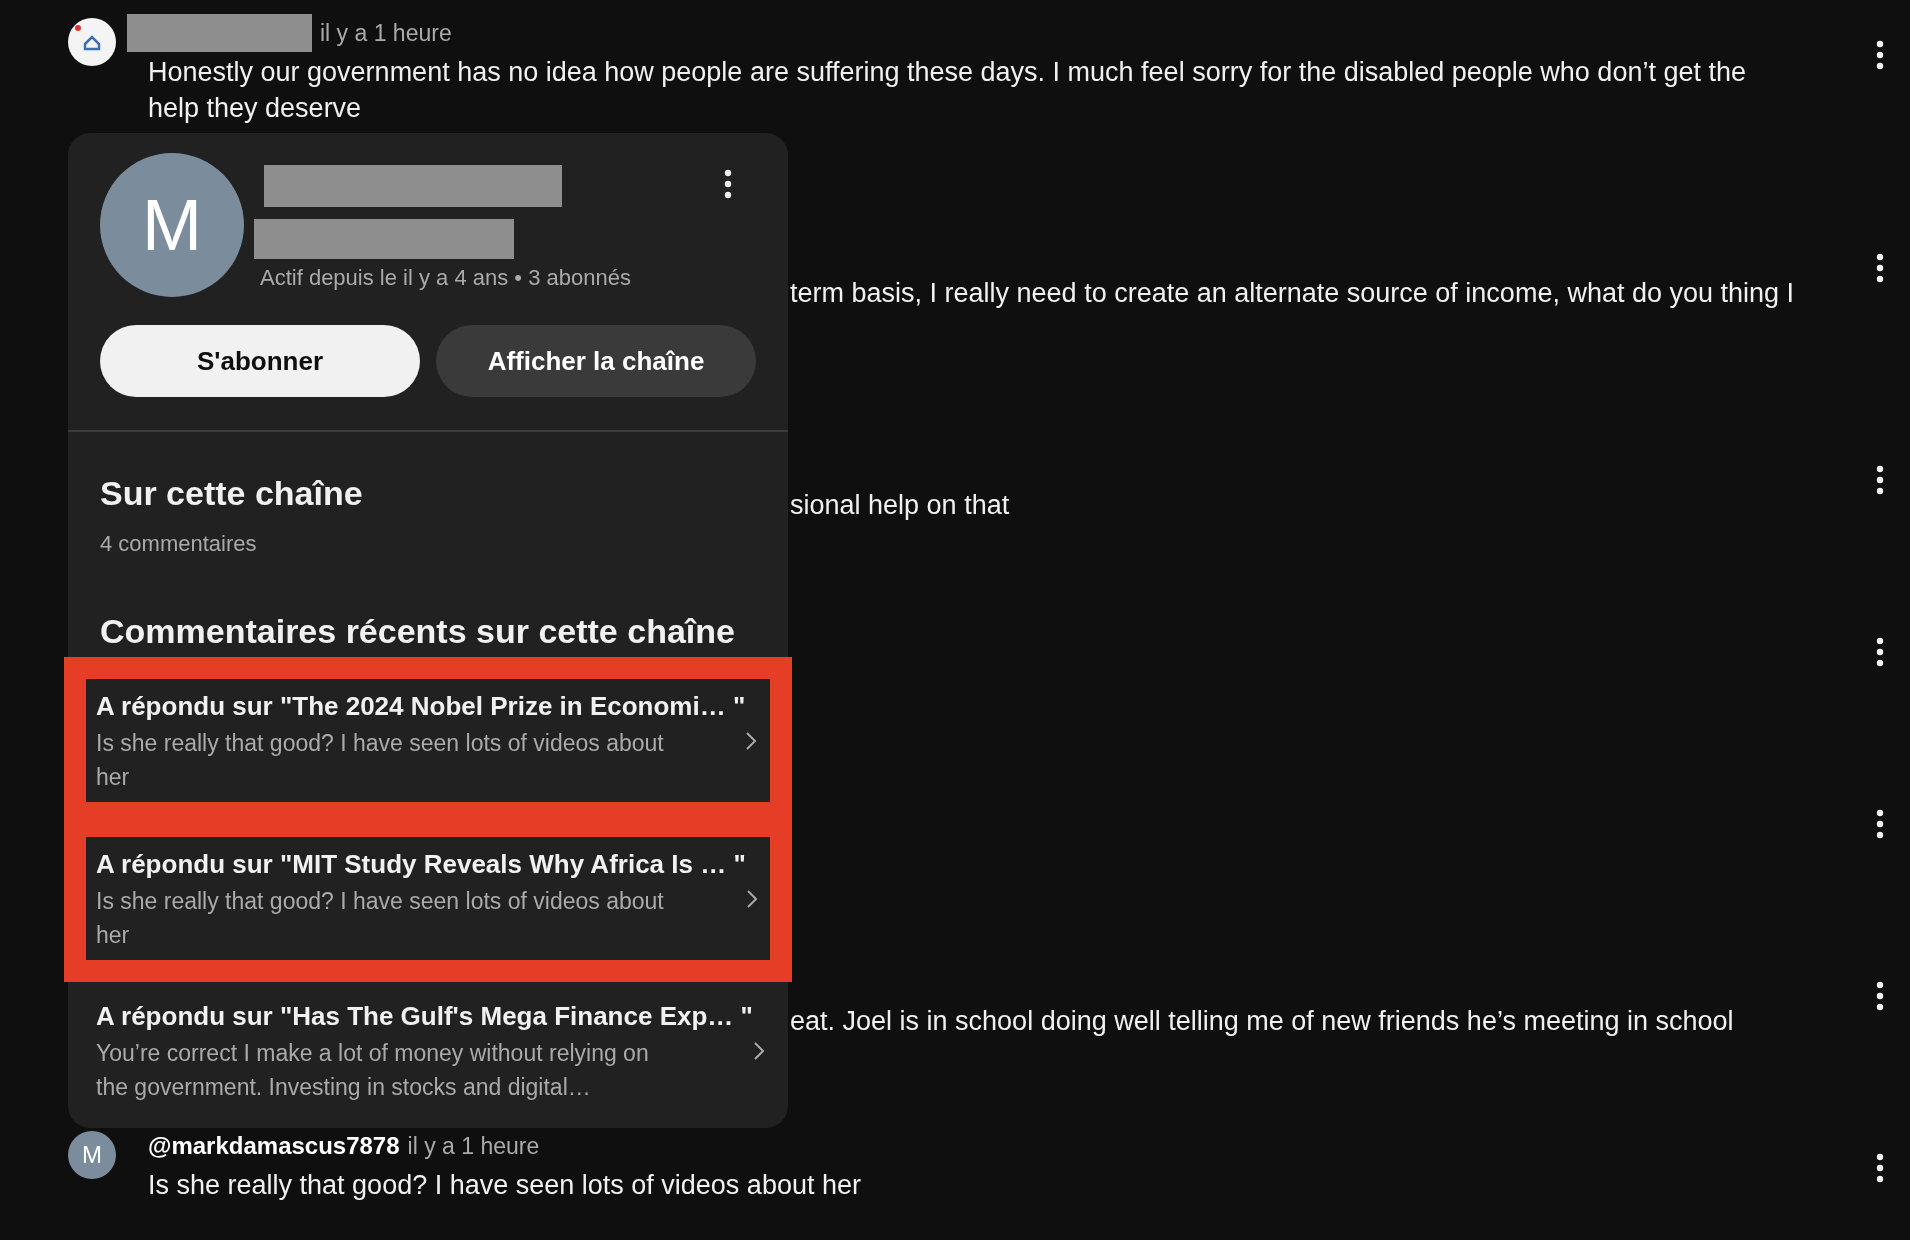 The width and height of the screenshot is (1910, 1240). What do you see at coordinates (424, 1016) in the screenshot?
I see `recent-comment-title: A répondu sur "Has The Gulf's Mega Finance Exp… "` at bounding box center [424, 1016].